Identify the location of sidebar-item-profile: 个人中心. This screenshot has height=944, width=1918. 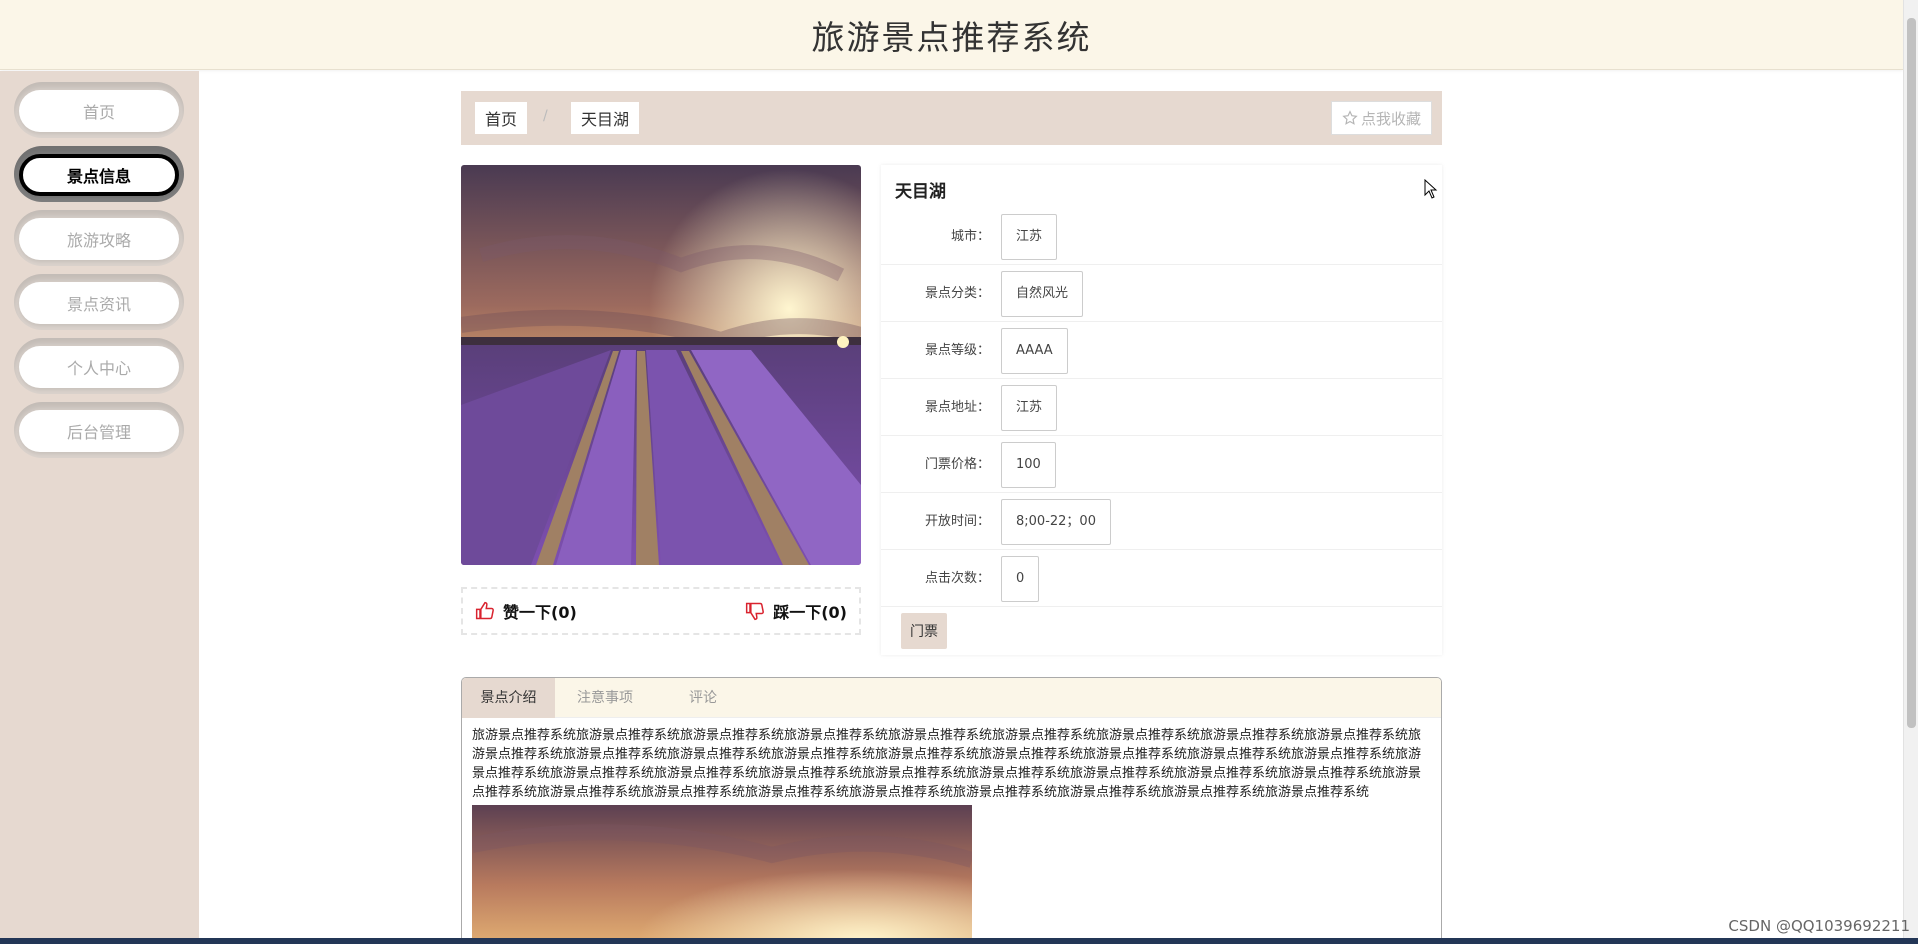
(99, 366).